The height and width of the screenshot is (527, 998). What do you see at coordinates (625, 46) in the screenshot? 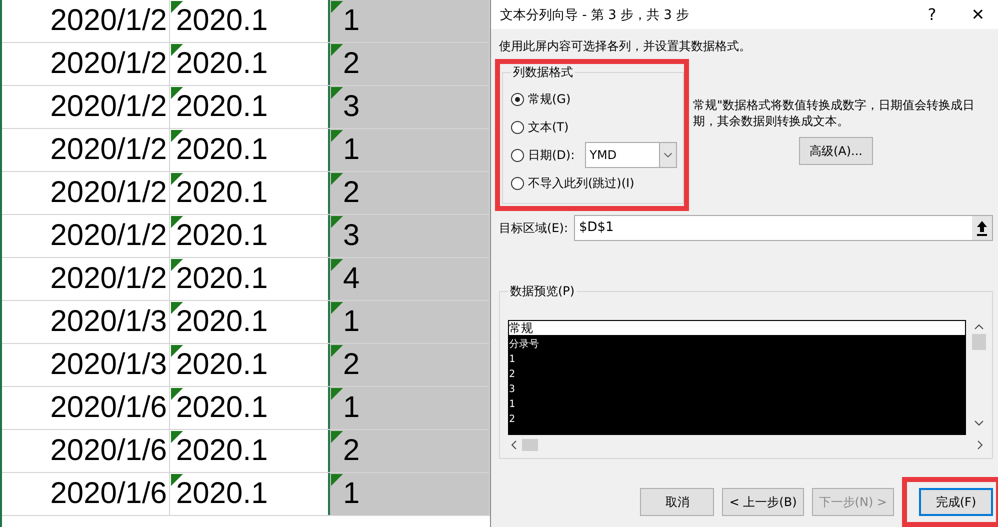
I see `instruction-text: 使用此屏内容可选择各列，并设置其数据格式。` at bounding box center [625, 46].